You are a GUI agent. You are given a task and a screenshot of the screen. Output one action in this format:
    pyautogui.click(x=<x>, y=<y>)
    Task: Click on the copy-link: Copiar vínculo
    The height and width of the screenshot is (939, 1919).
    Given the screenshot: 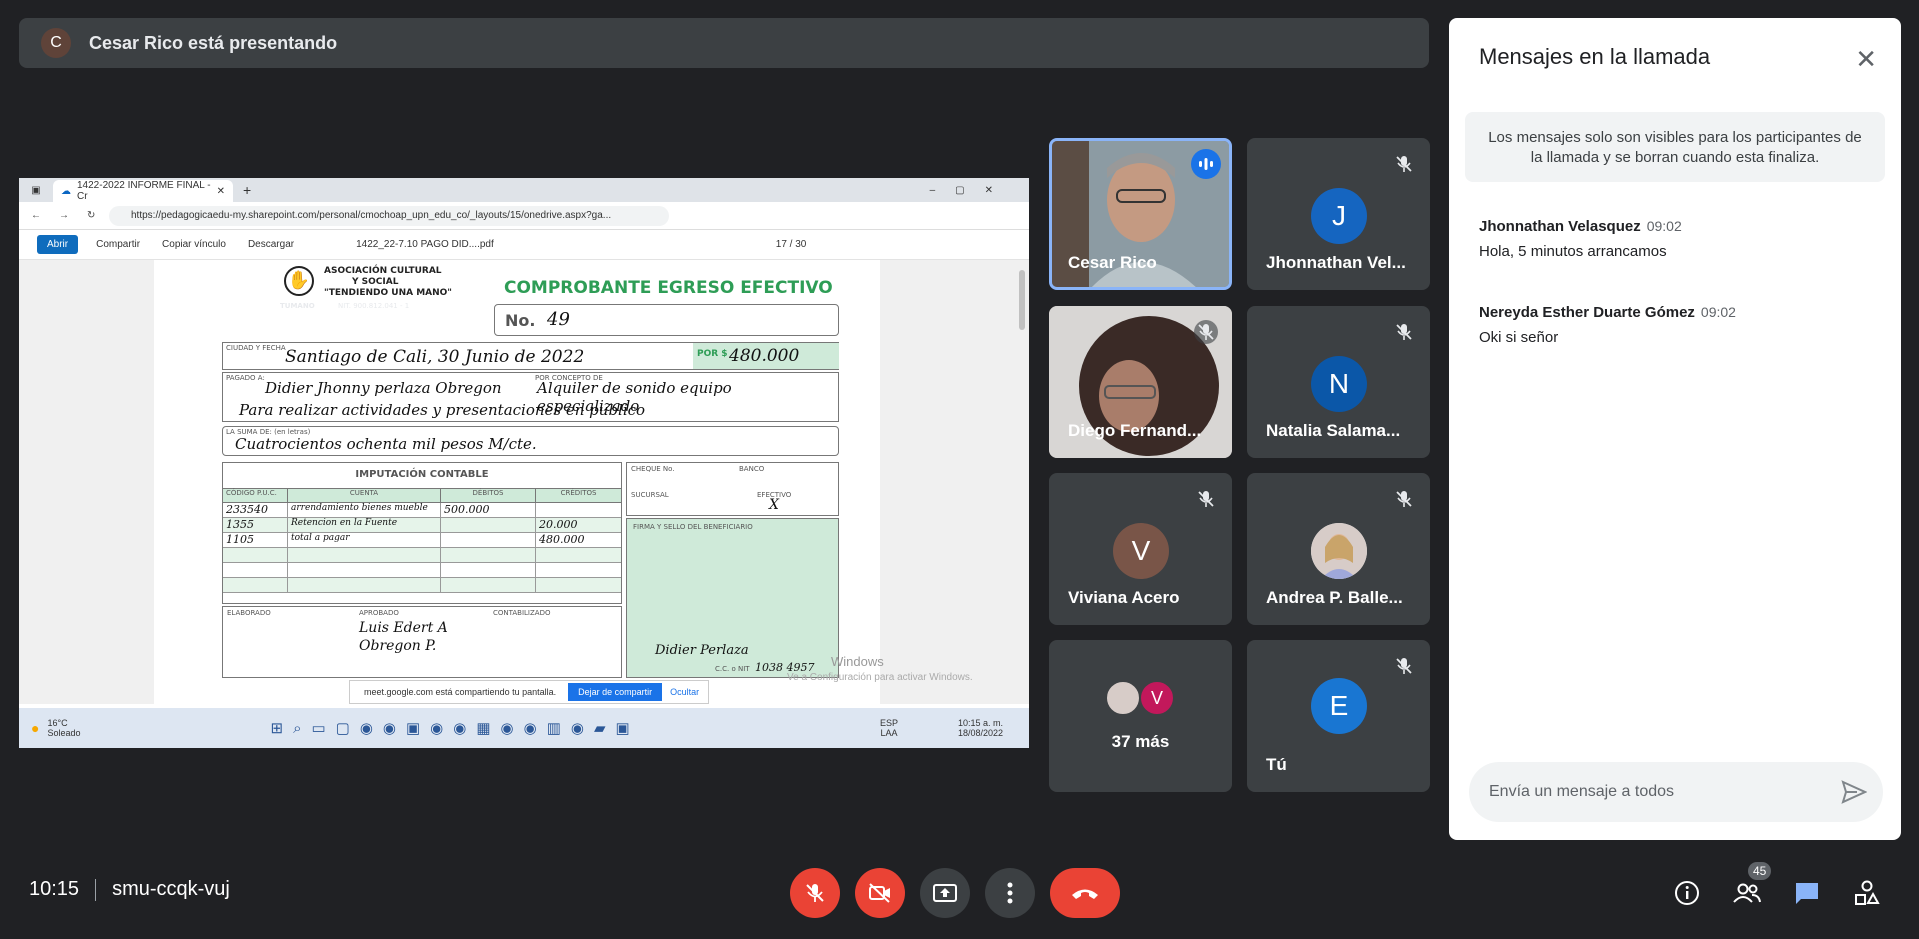 What is the action you would take?
    pyautogui.click(x=194, y=244)
    